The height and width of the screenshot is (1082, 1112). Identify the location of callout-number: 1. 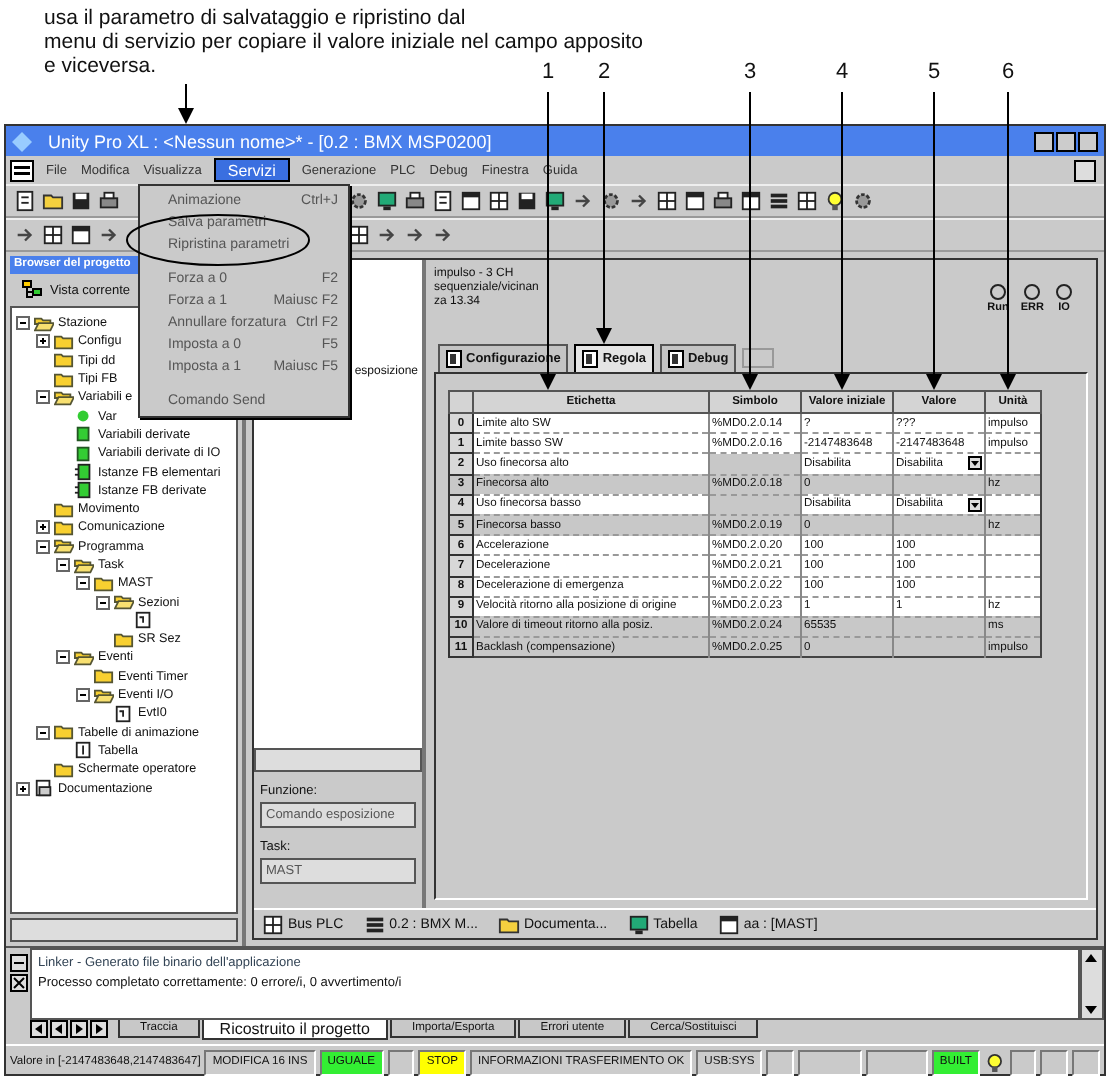
(548, 72).